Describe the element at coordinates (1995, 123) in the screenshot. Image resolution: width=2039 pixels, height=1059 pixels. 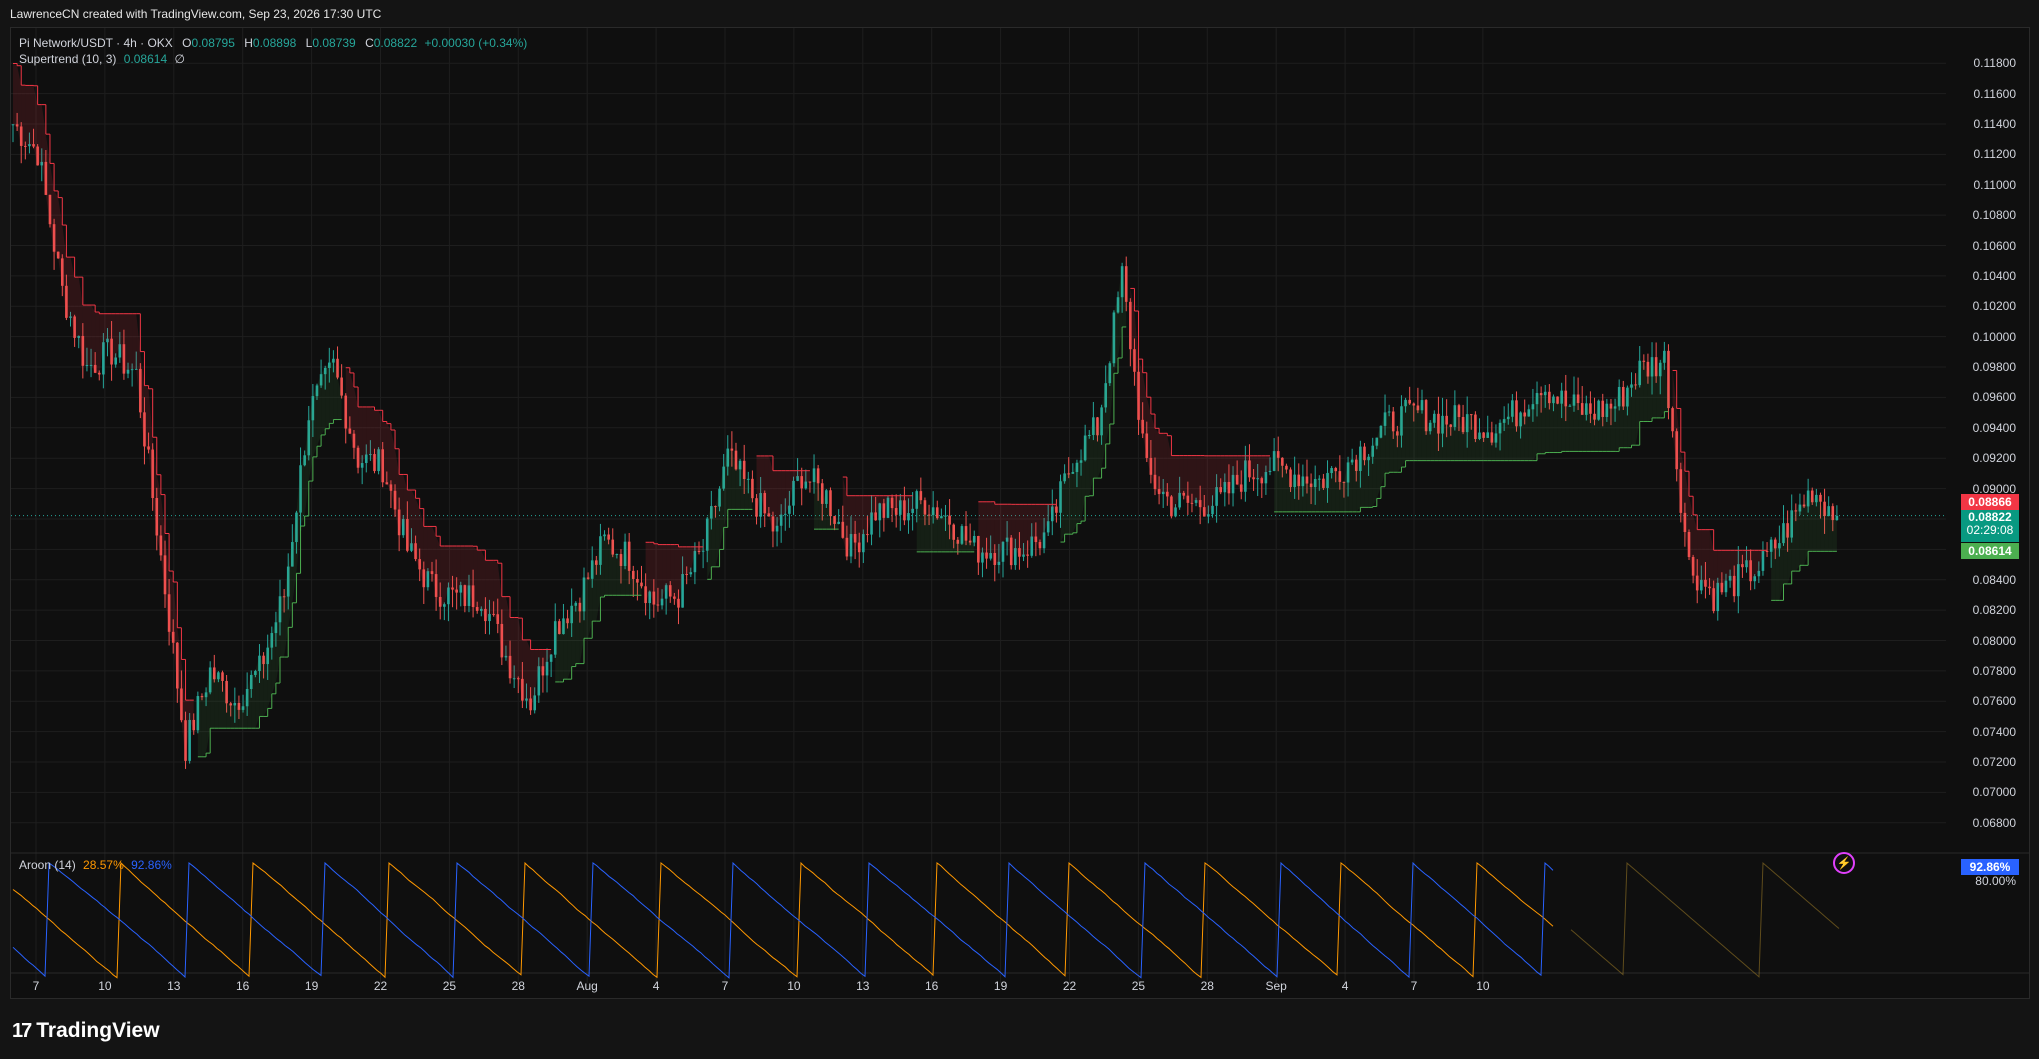
I see `price-tick-label: 0.11400` at that location.